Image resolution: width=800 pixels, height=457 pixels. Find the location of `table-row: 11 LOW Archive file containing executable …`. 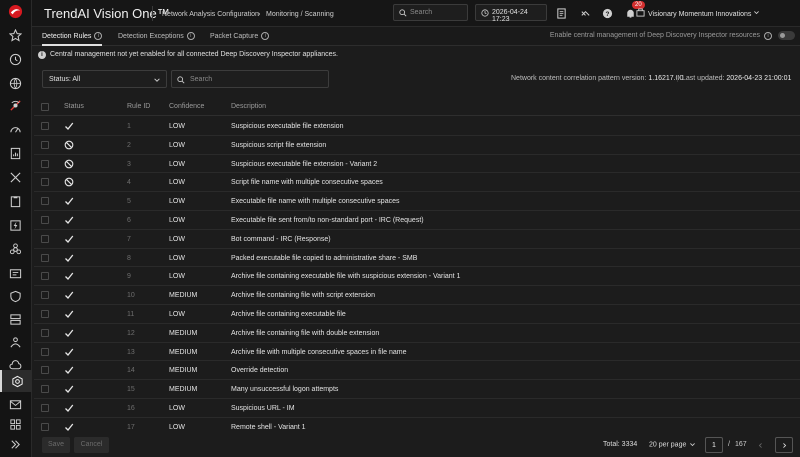

table-row: 11 LOW Archive file containing executable … is located at coordinates (417, 314).